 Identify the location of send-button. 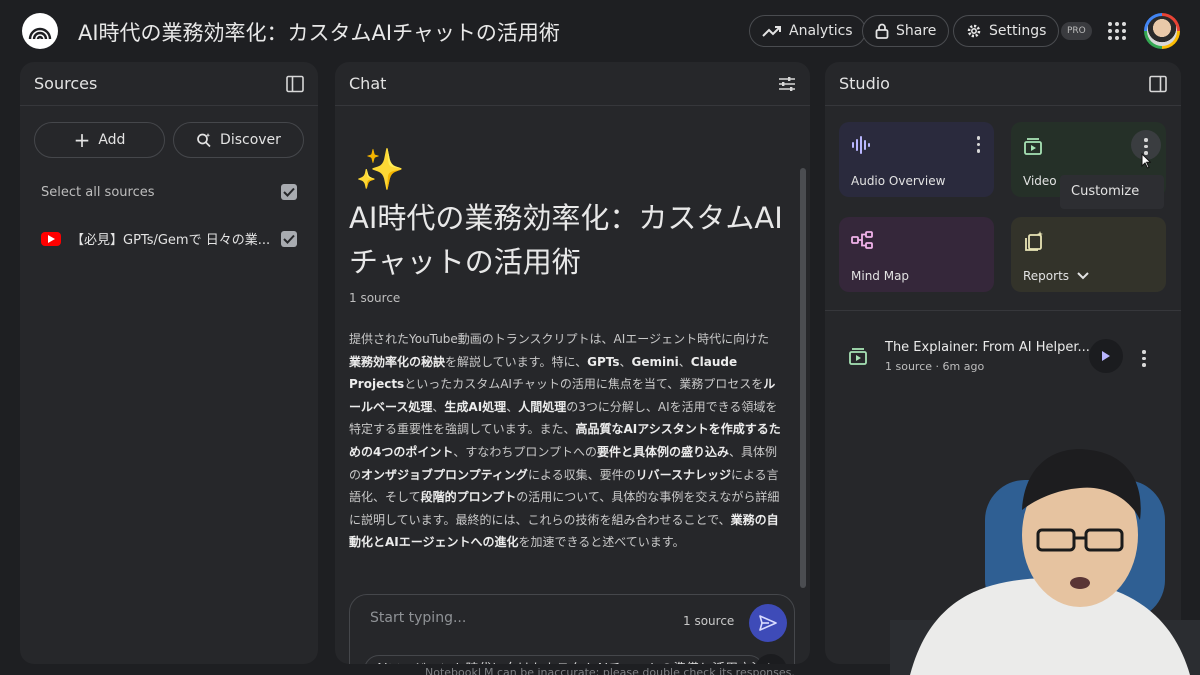
(768, 623).